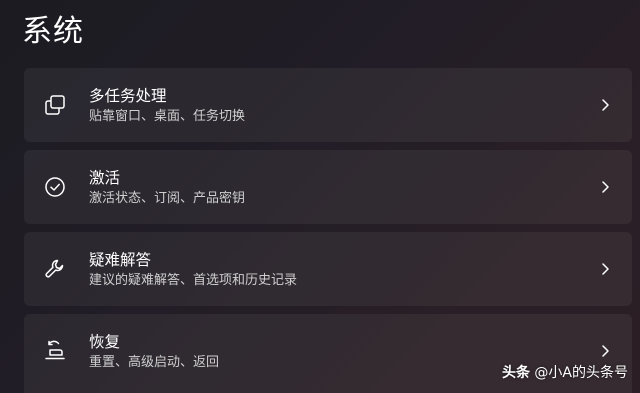  Describe the element at coordinates (154, 362) in the screenshot. I see `card-description: 重置、高级启动、返回` at that location.